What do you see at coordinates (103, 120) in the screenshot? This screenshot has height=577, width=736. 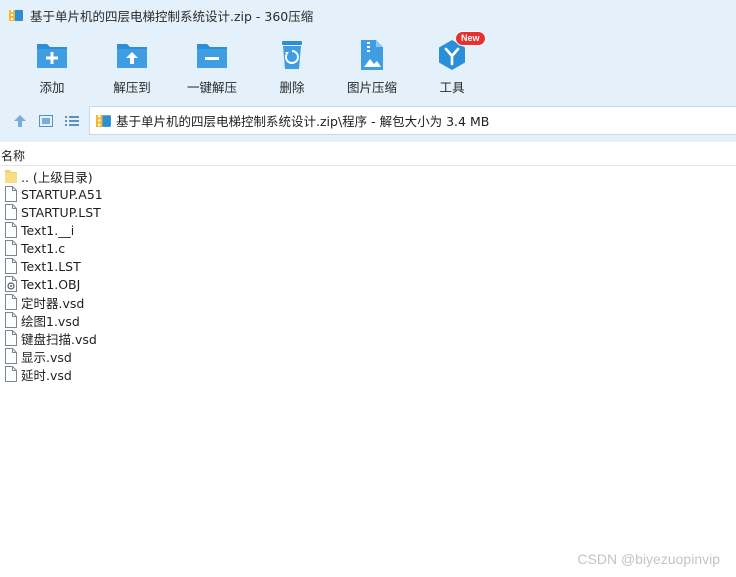 I see `archive-icon` at bounding box center [103, 120].